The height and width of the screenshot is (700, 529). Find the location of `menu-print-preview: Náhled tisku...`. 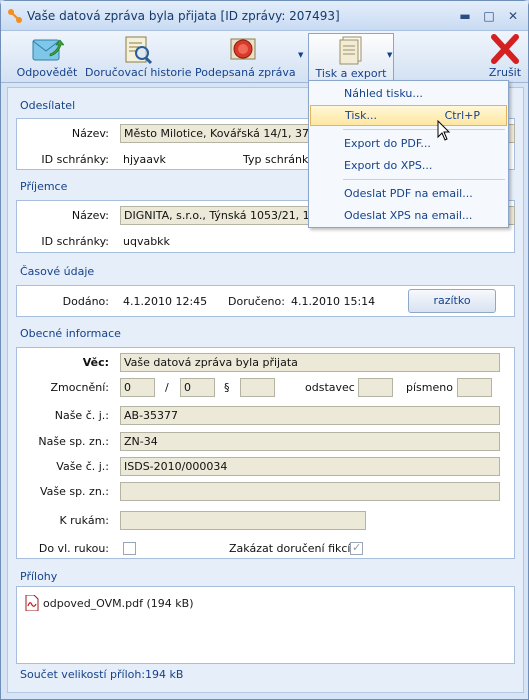

menu-print-preview: Náhled tisku... is located at coordinates (408, 93).